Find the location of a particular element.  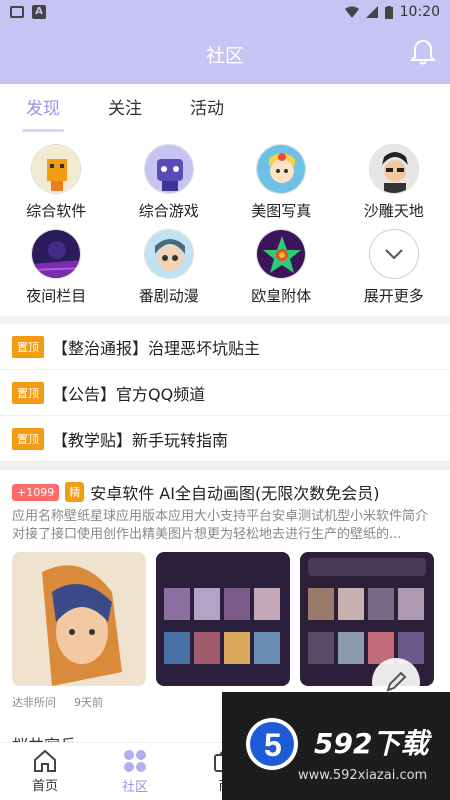

category-anime: 番剧动漫 is located at coordinates (169, 267).